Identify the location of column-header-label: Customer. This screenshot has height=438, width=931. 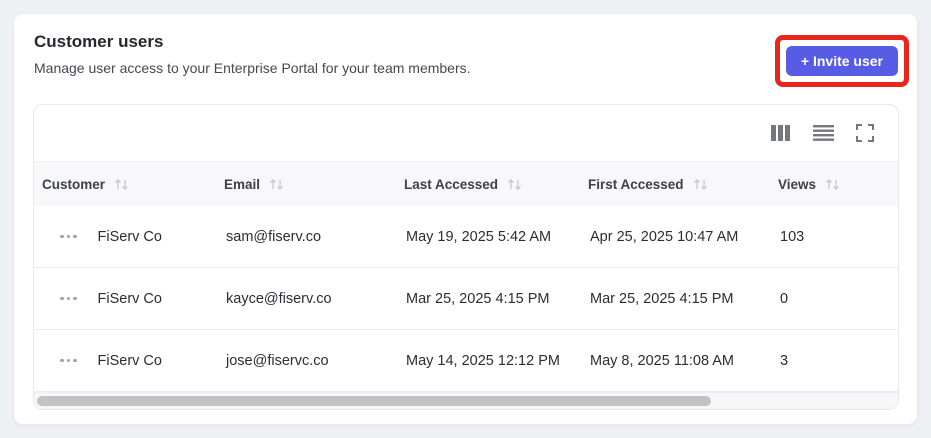
(74, 184).